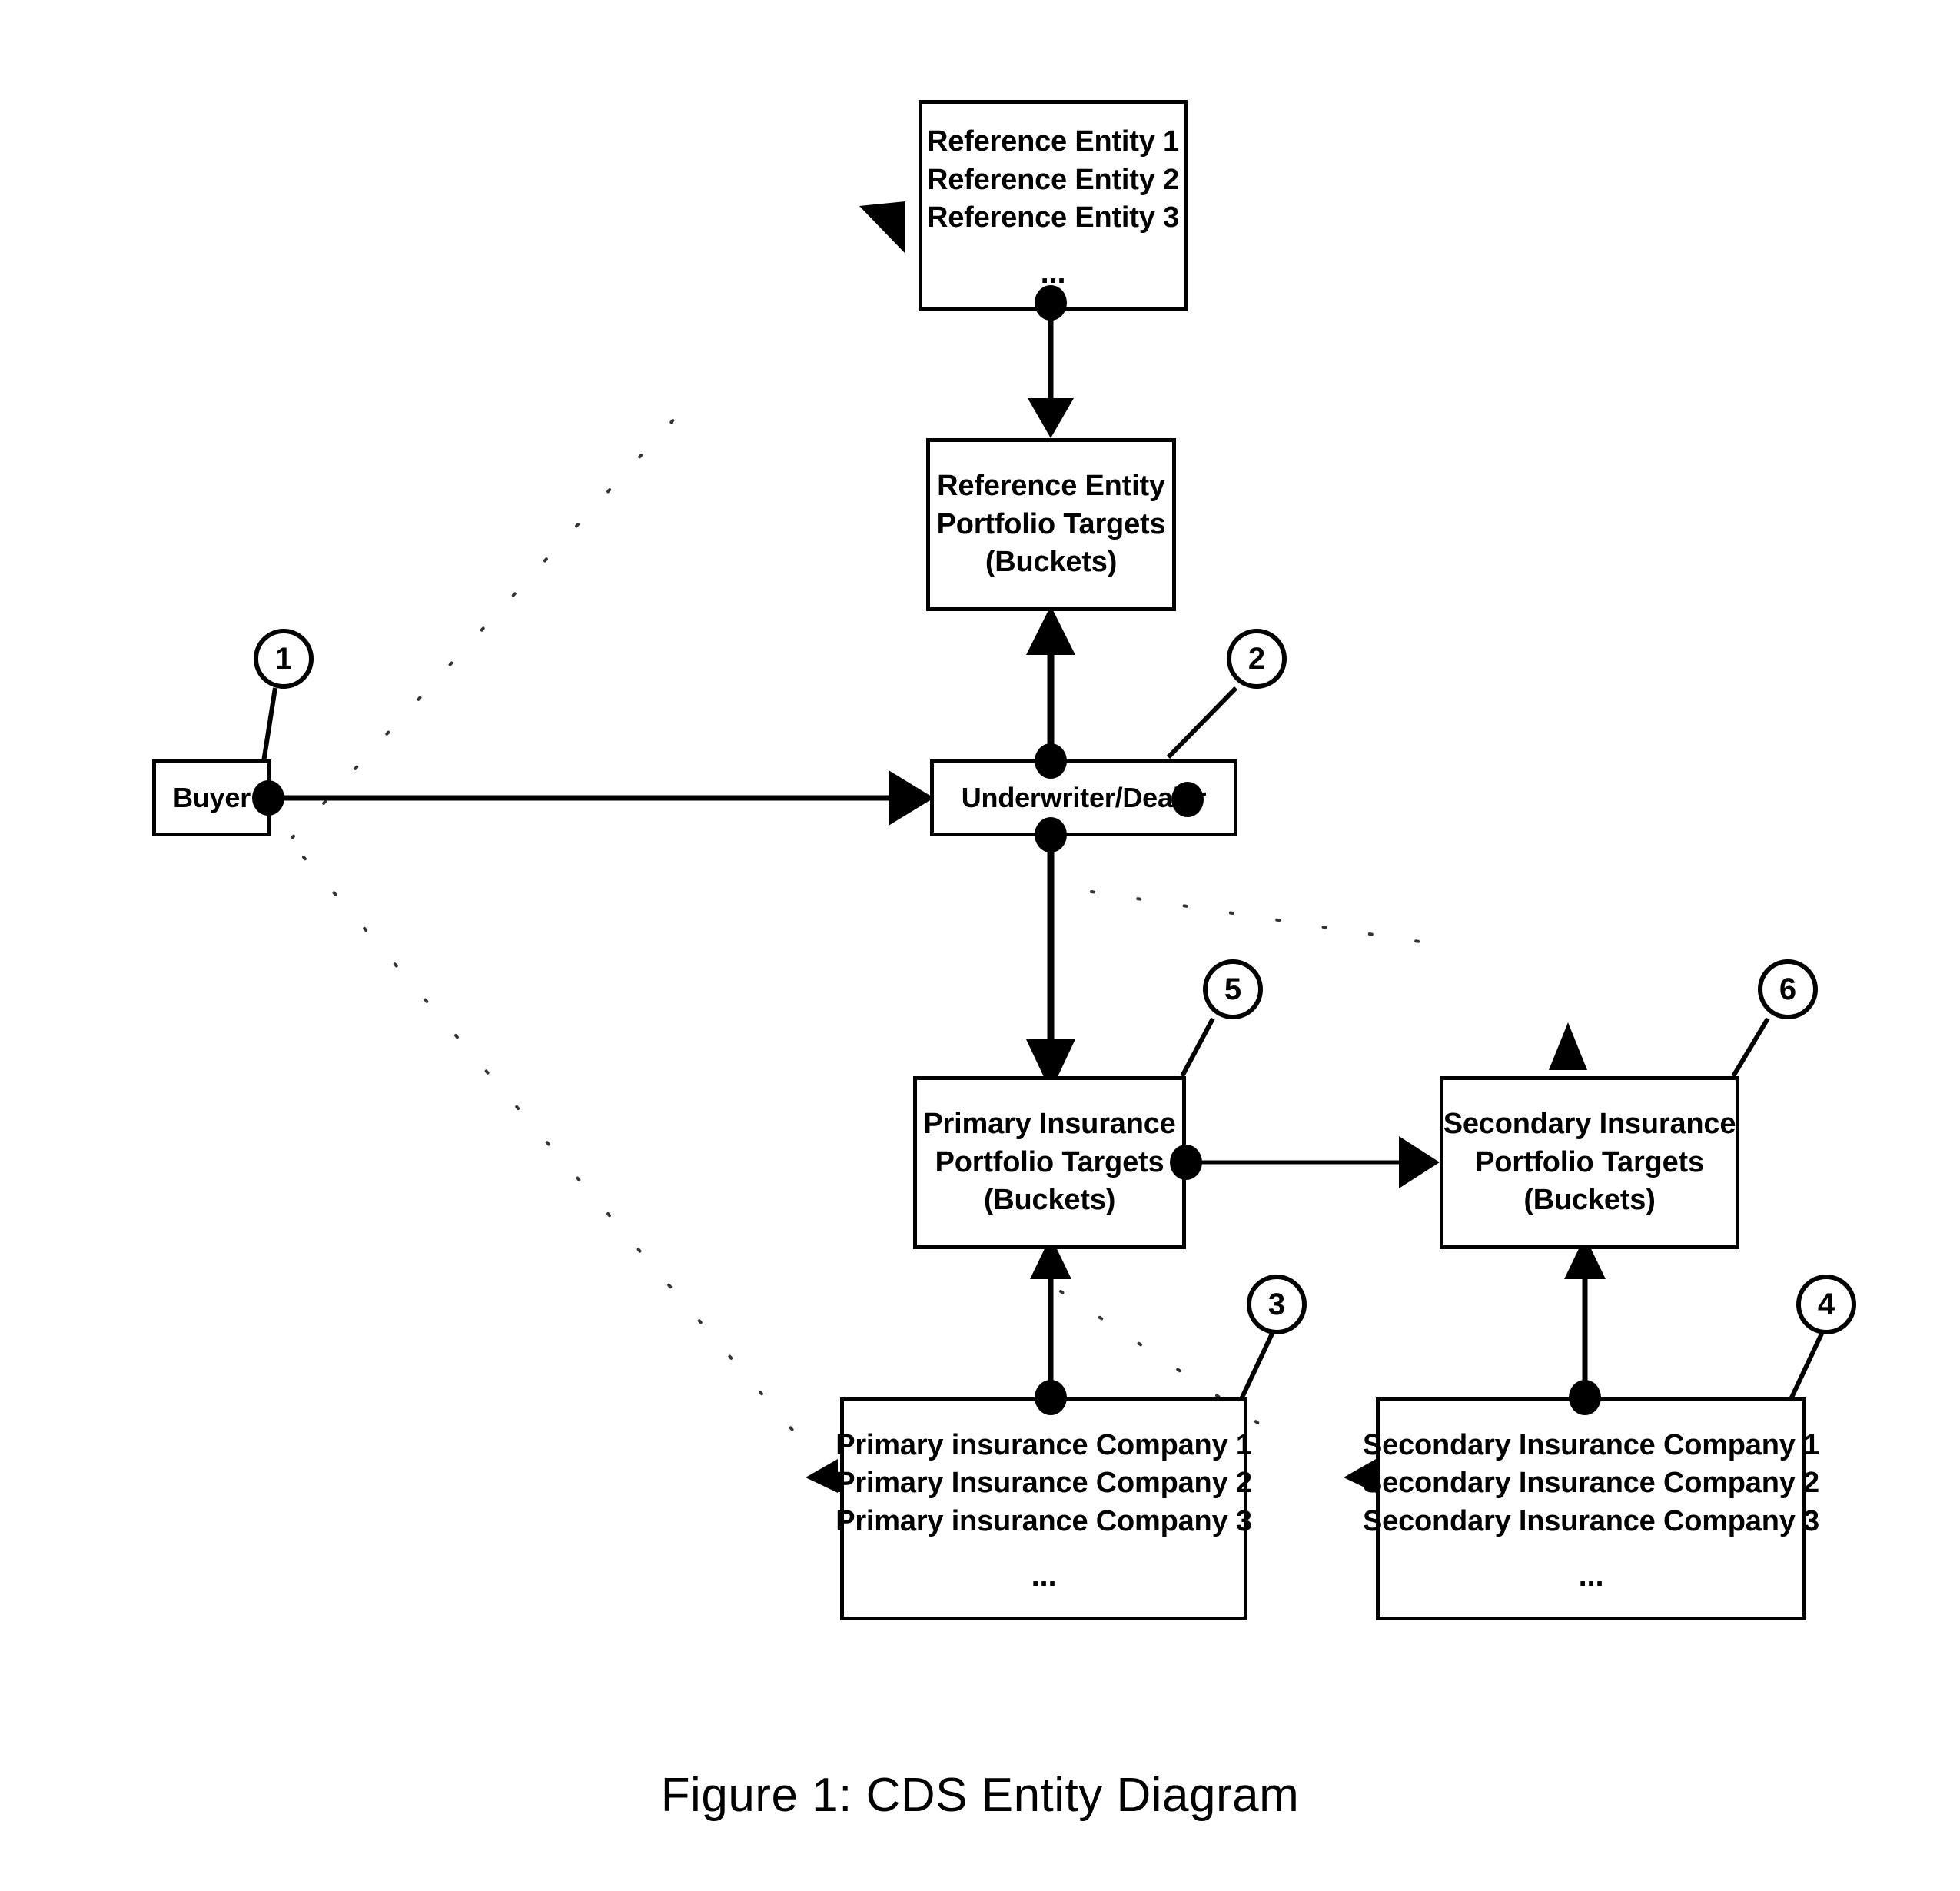 This screenshot has width=1960, height=1891. What do you see at coordinates (1187, 799) in the screenshot?
I see `port-dot-underwriter-right` at bounding box center [1187, 799].